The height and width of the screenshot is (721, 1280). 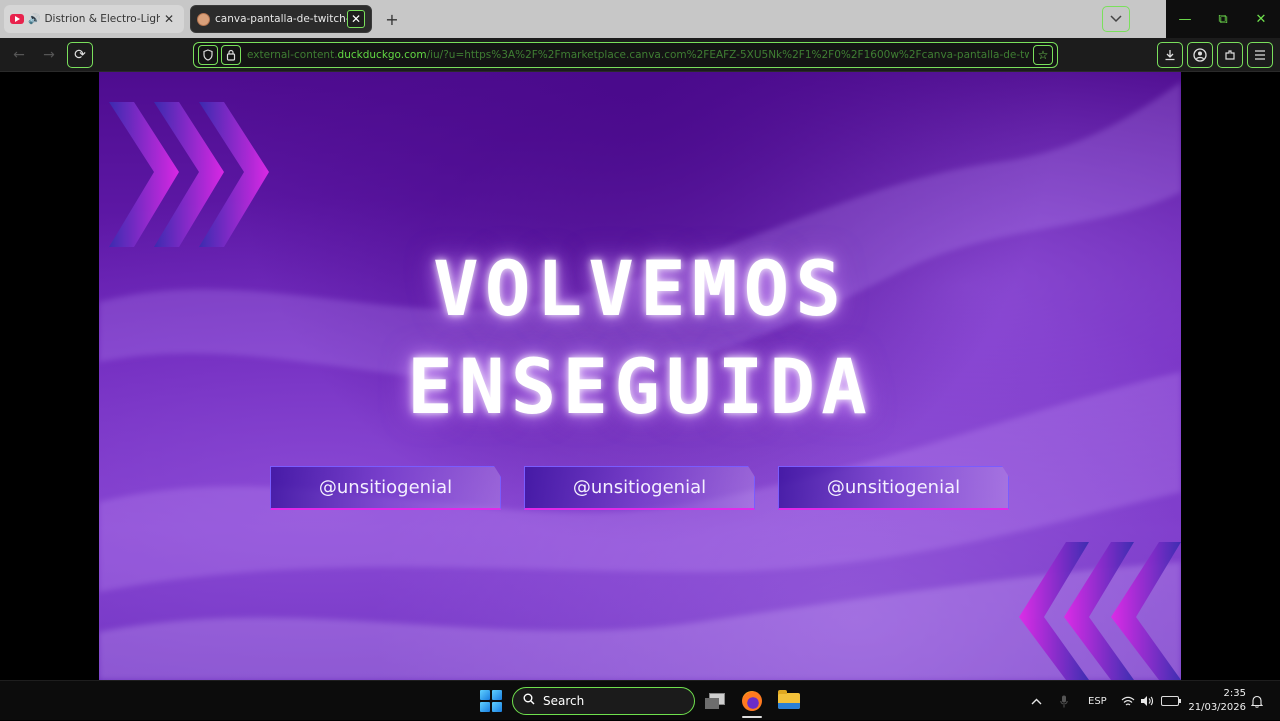 What do you see at coordinates (231, 55) in the screenshot?
I see `lock-icon` at bounding box center [231, 55].